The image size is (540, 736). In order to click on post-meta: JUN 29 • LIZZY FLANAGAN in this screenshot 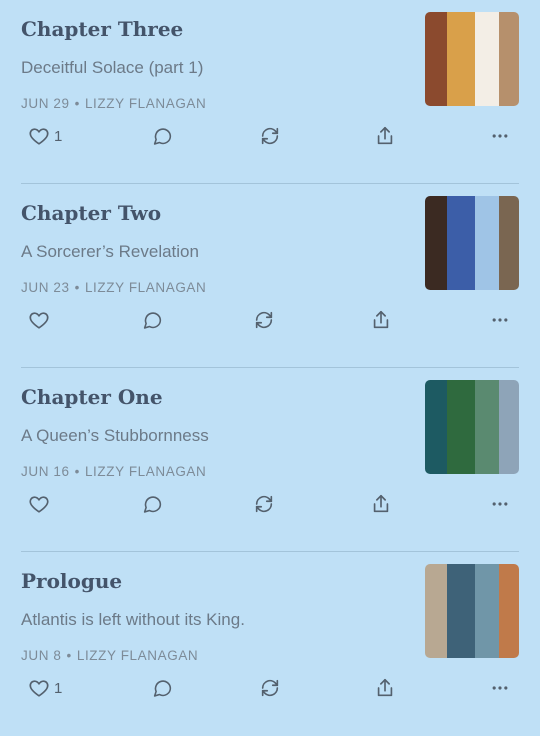, I will do `click(113, 104)`.